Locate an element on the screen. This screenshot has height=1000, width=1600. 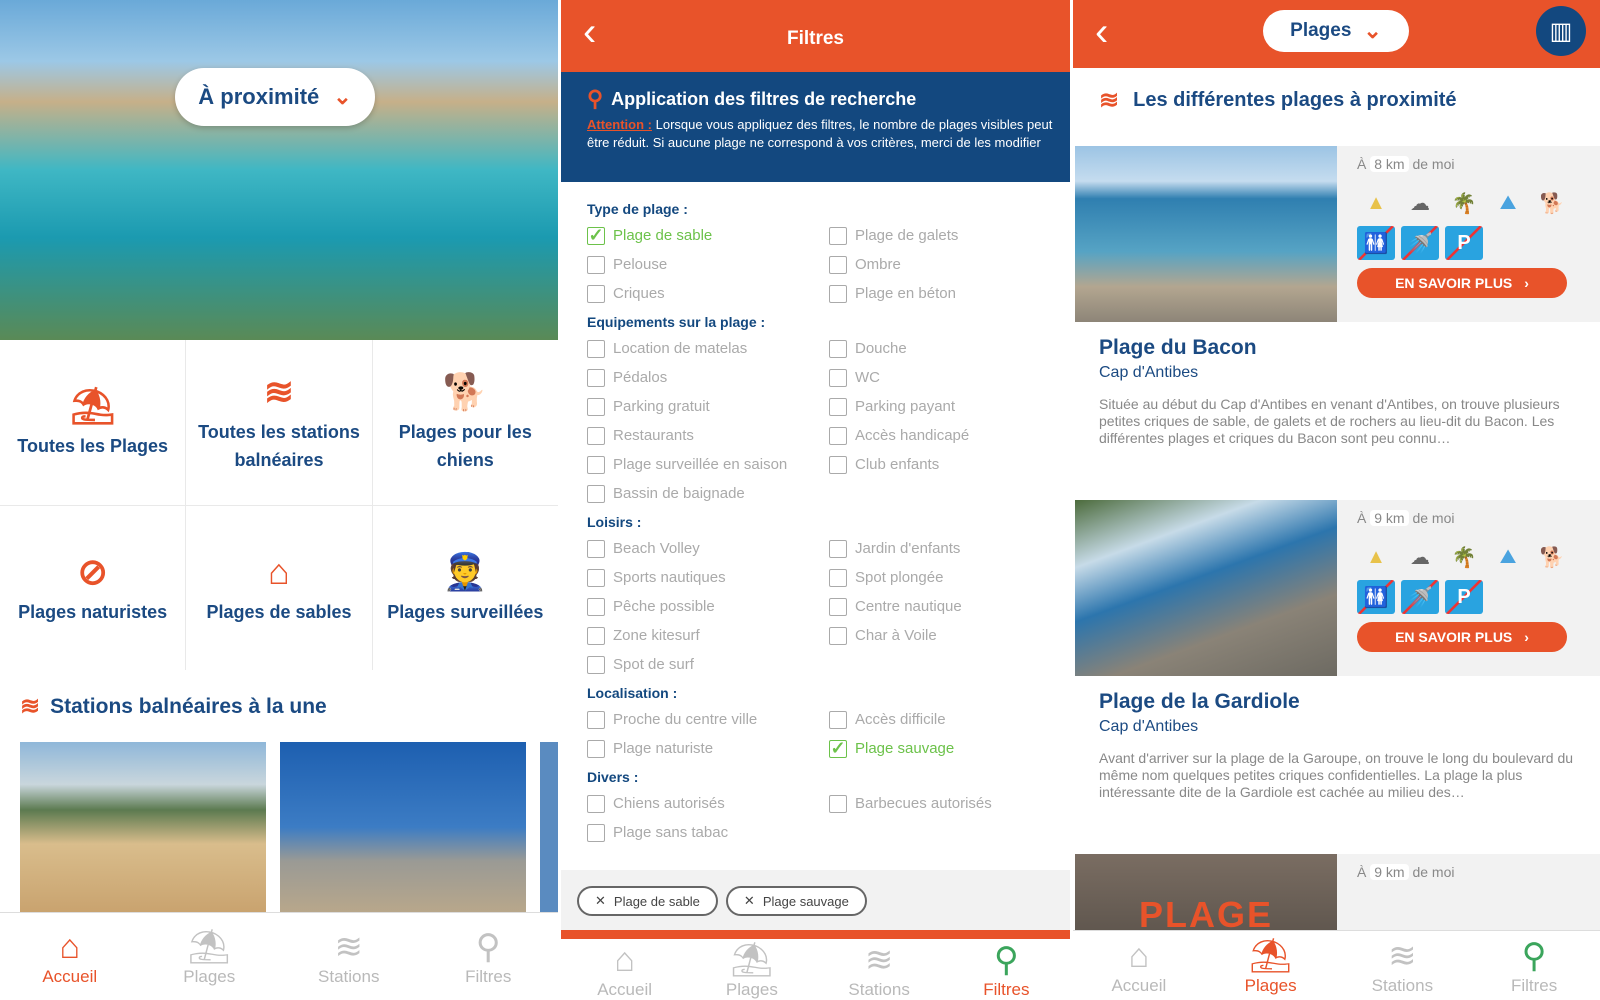
filter-checkbox: Zone kitesurf is located at coordinates (708, 635).